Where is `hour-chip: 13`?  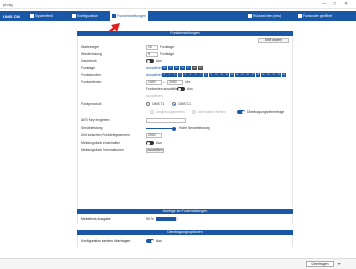 hour-chip: 13 is located at coordinates (232, 75).